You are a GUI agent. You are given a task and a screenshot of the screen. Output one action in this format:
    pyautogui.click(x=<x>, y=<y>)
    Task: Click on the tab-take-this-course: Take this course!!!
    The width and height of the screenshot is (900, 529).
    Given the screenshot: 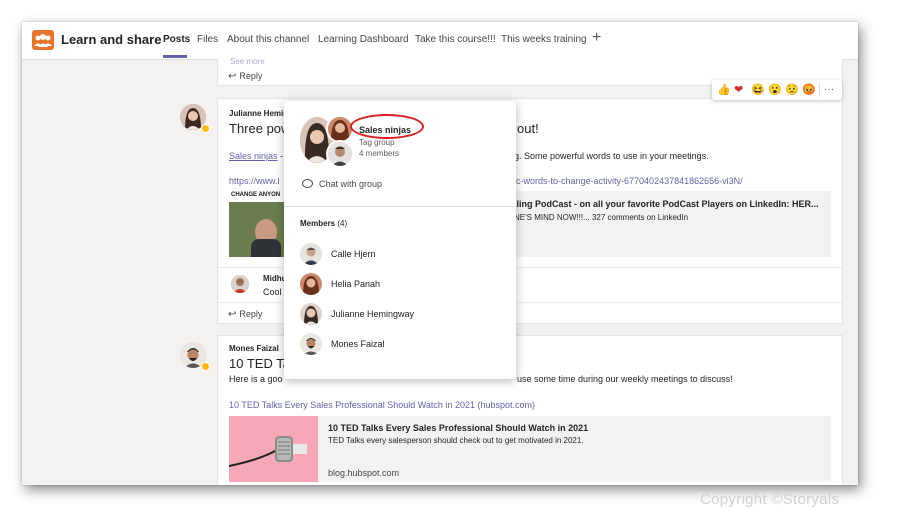 What is the action you would take?
    pyautogui.click(x=455, y=39)
    